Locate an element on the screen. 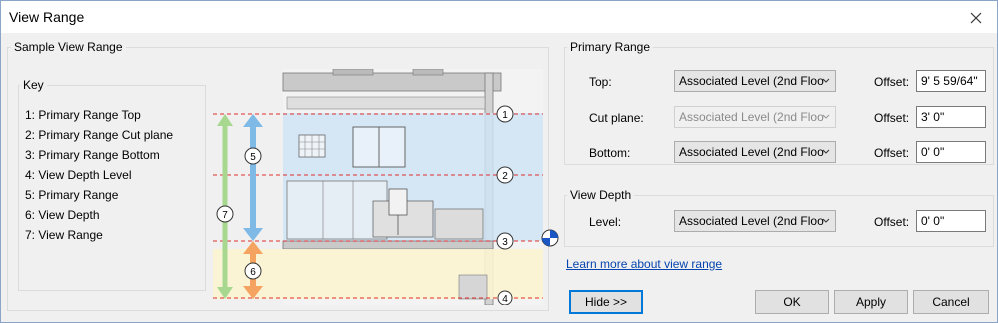  view-depth-offset-label: Offset: is located at coordinates (892, 222).